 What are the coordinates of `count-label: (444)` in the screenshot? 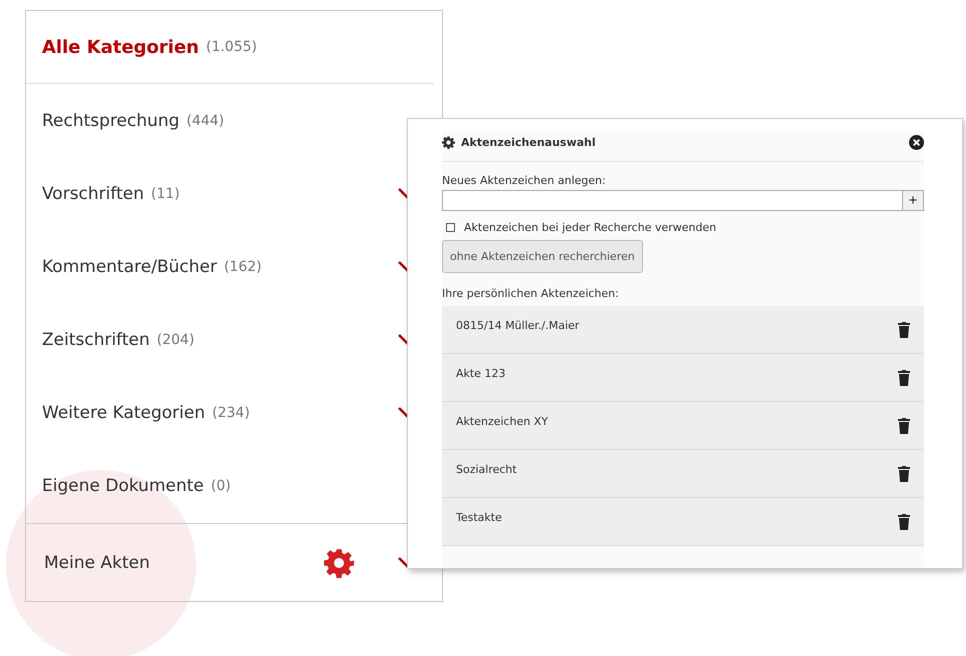 It's located at (205, 120).